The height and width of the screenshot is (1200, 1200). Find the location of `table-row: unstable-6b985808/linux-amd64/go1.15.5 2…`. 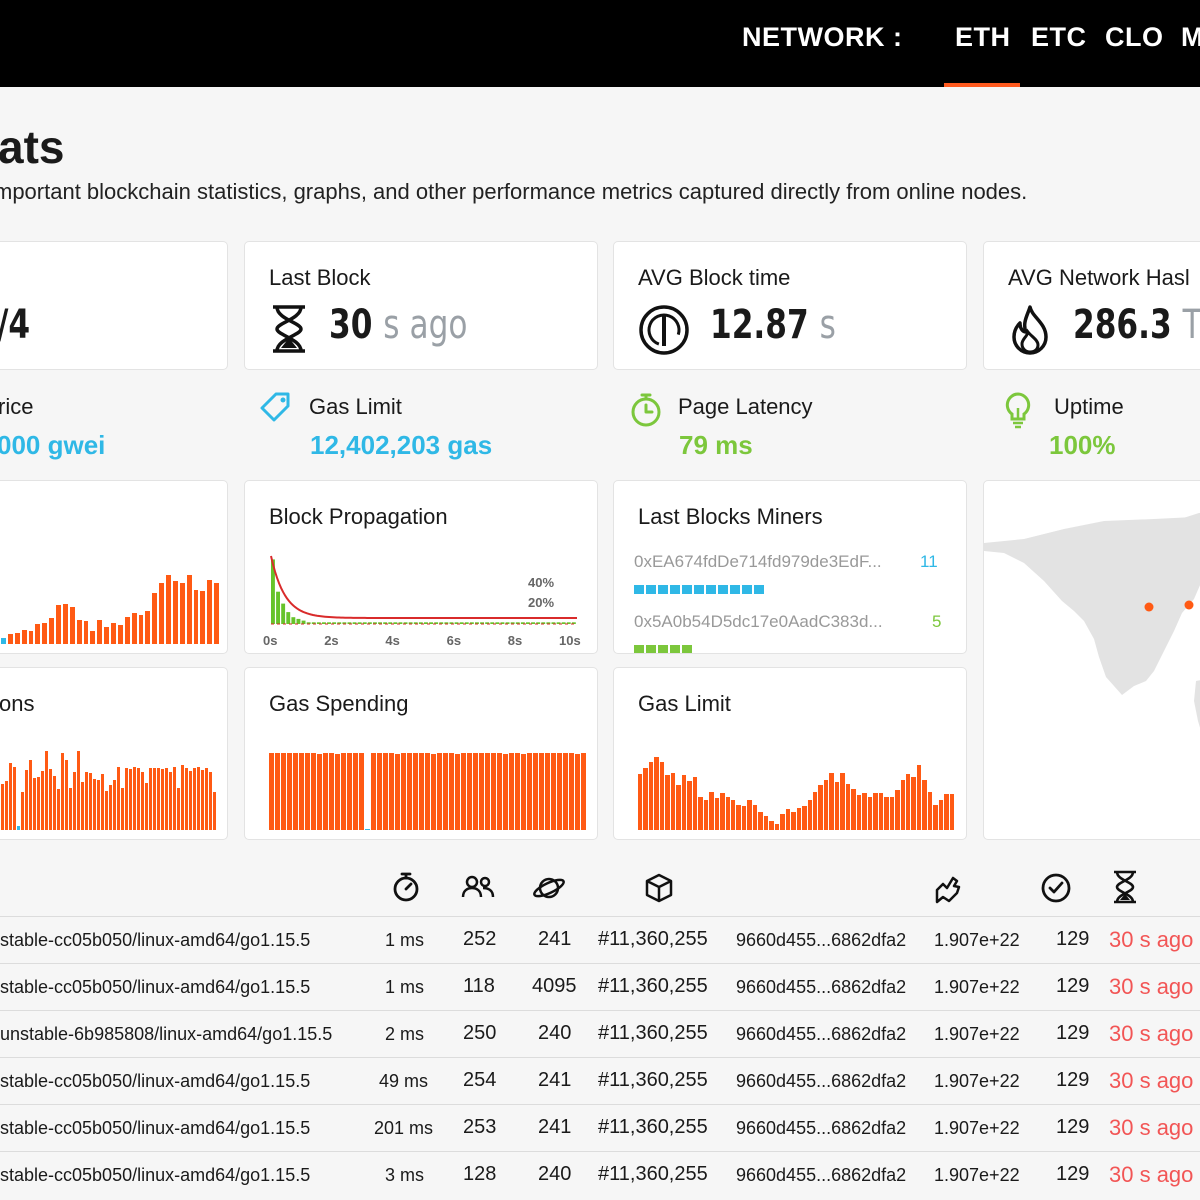

table-row: unstable-6b985808/linux-amd64/go1.15.5 2… is located at coordinates (600, 1033).